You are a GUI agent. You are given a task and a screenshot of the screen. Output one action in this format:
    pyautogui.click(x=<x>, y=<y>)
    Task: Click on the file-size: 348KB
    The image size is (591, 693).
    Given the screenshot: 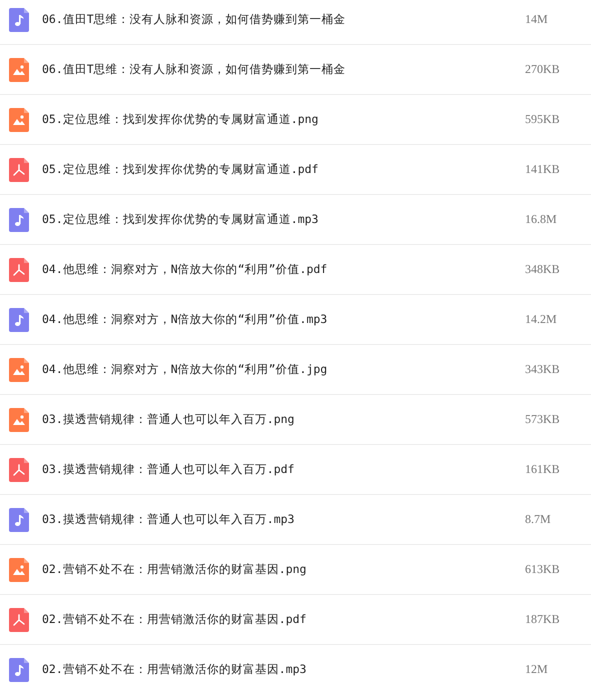 What is the action you would take?
    pyautogui.click(x=543, y=269)
    